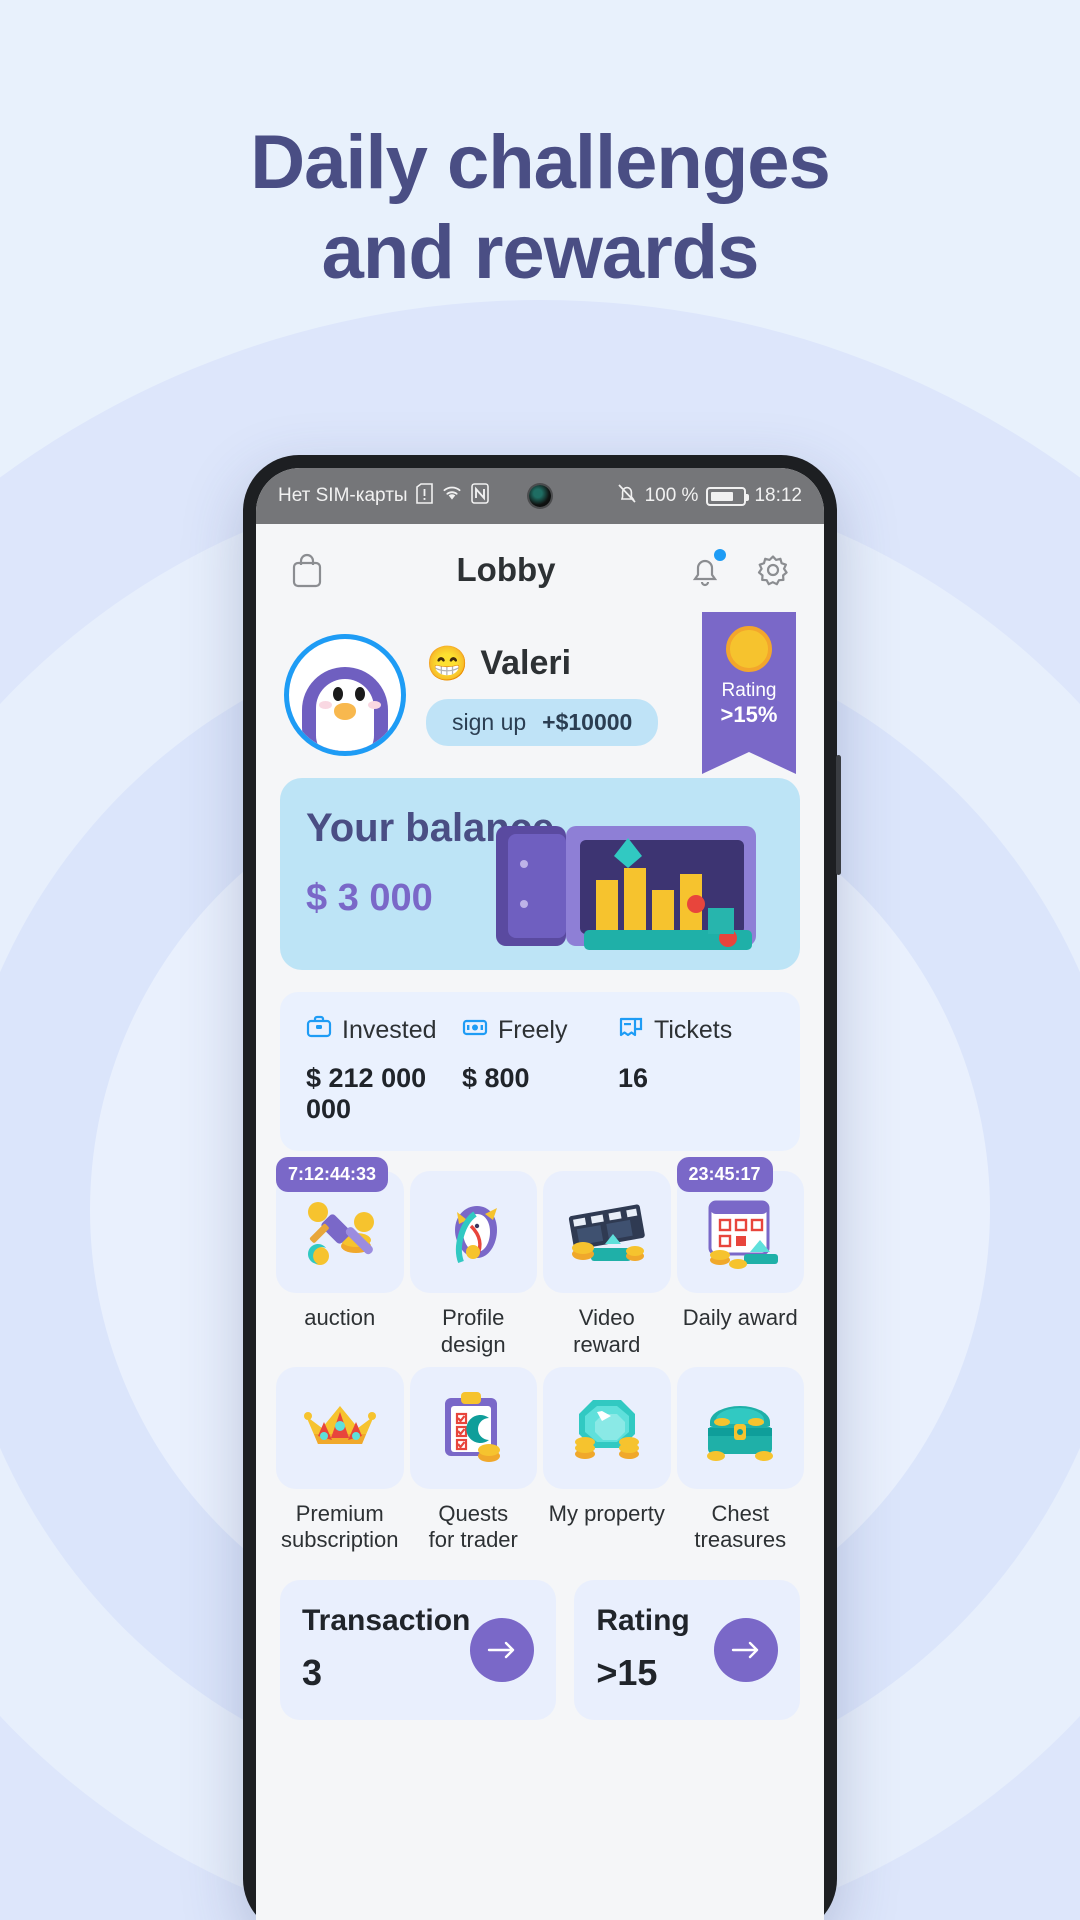 This screenshot has height=1920, width=1080. I want to click on tile-auction: 7:12:44:33 auction, so click(340, 1258).